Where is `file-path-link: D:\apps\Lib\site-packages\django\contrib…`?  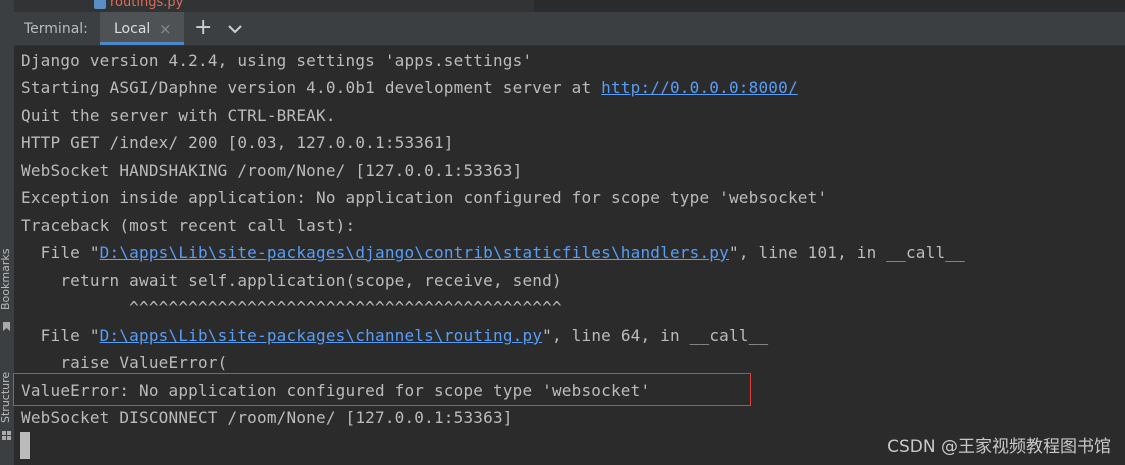
file-path-link: D:\apps\Lib\site-packages\django\contrib… is located at coordinates (414, 252).